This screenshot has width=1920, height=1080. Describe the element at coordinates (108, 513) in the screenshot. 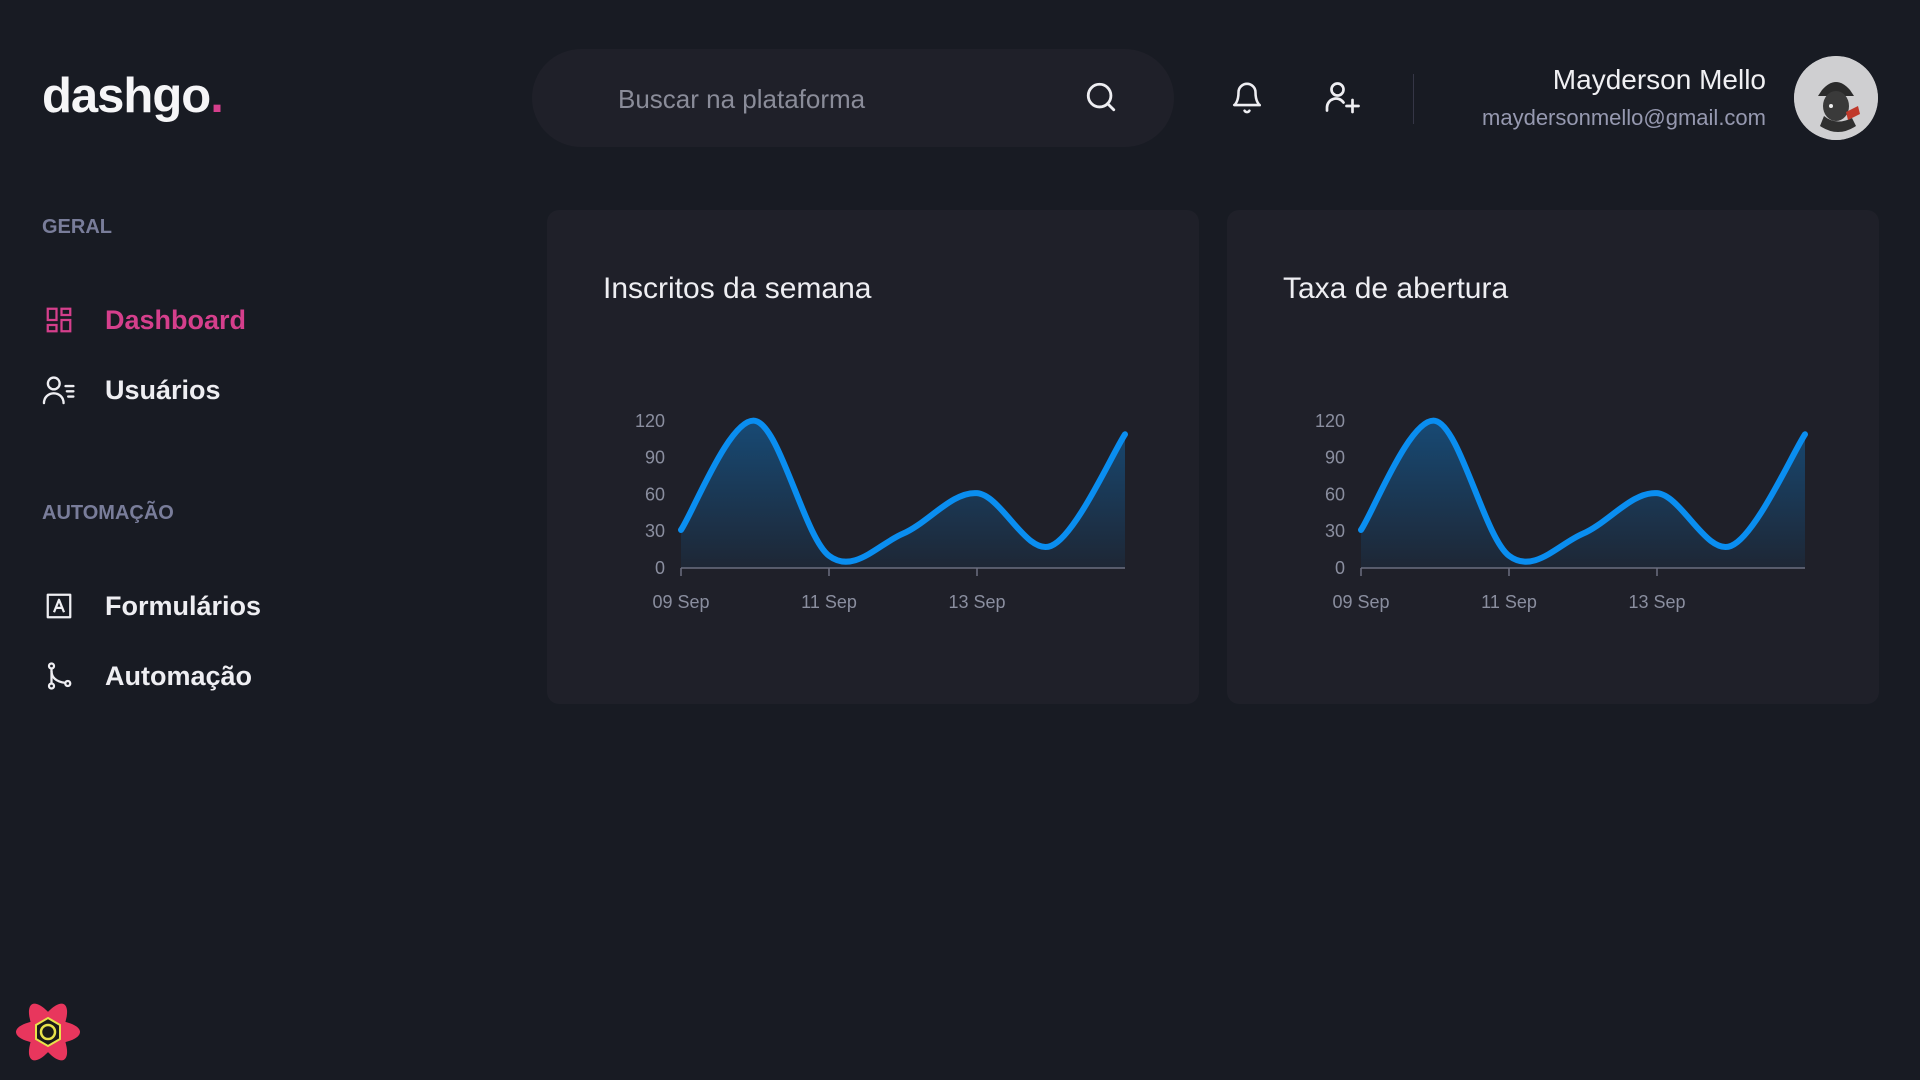

I see `sidebar-section-automacao: AUTOMAÇÃO` at that location.